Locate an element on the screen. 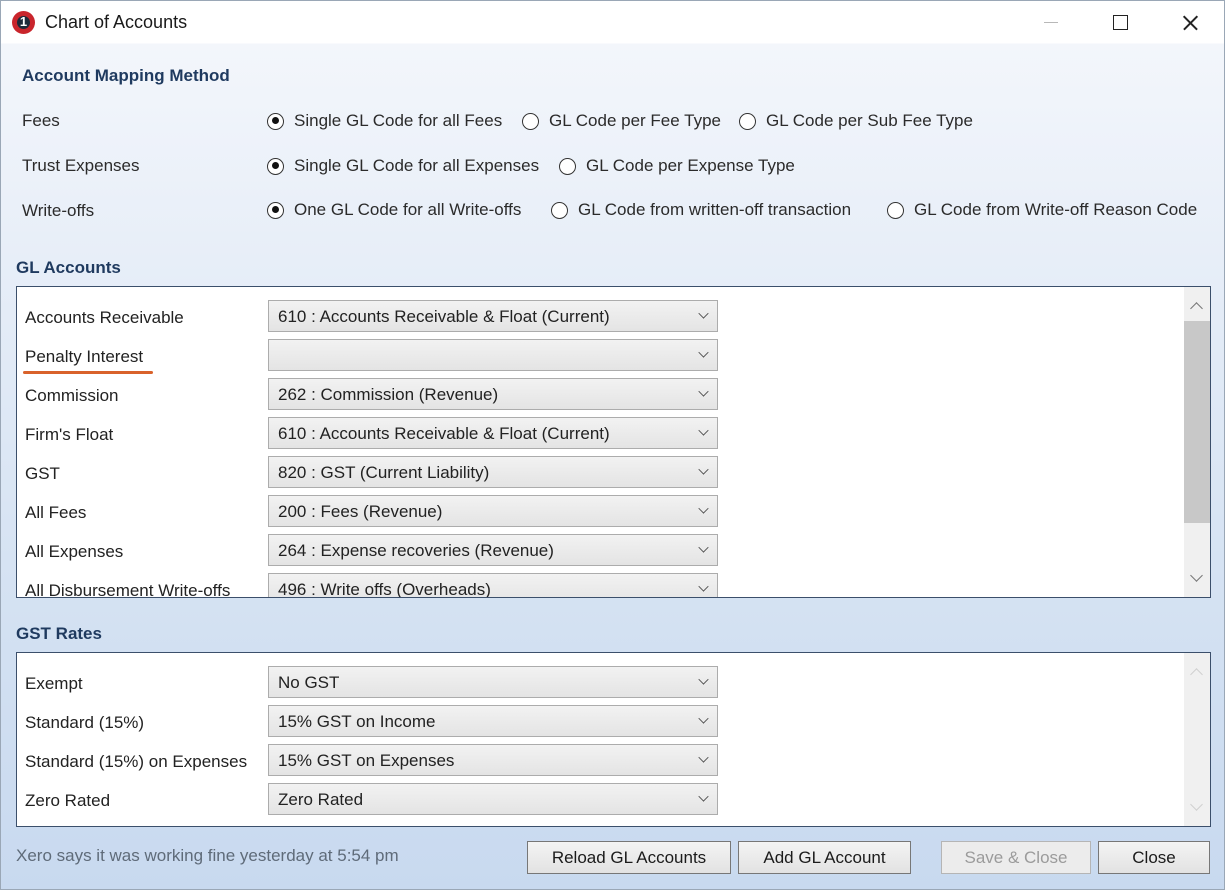 The height and width of the screenshot is (890, 1225). fees-per-subtype-radio: GL Code per Sub Fee Type is located at coordinates (856, 121).